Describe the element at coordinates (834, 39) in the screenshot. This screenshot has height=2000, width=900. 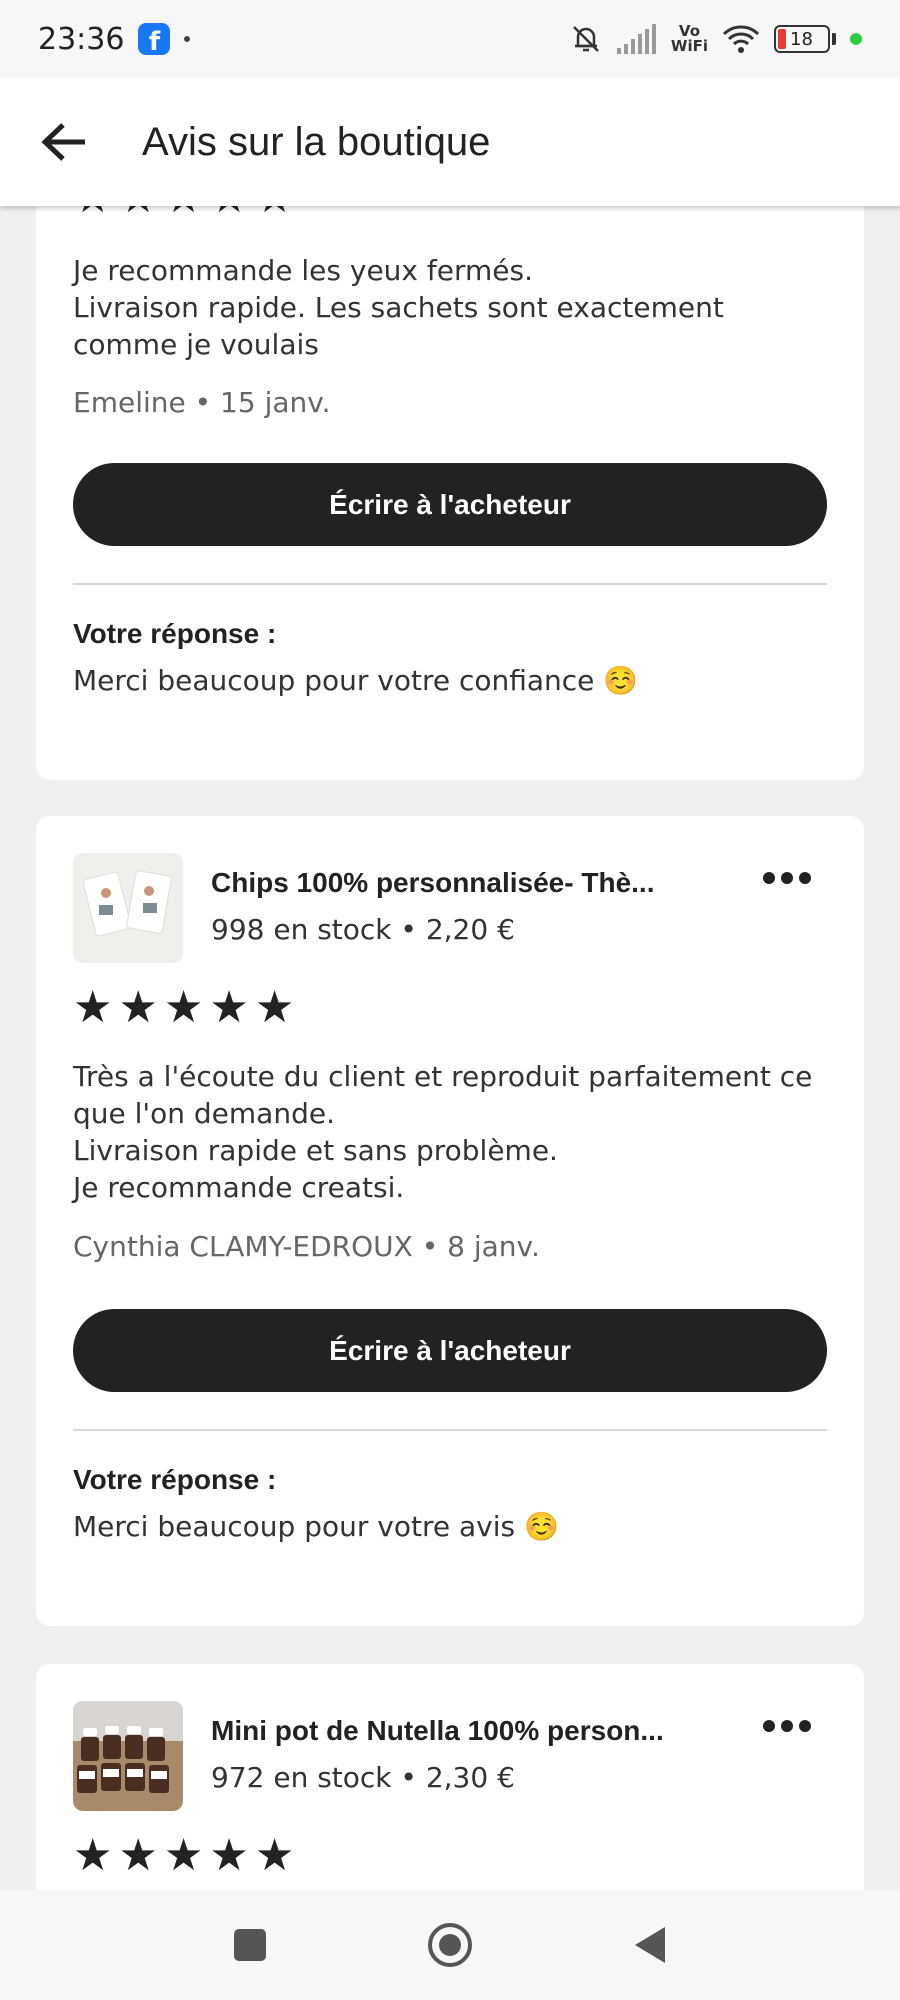
I see `battery-tip` at that location.